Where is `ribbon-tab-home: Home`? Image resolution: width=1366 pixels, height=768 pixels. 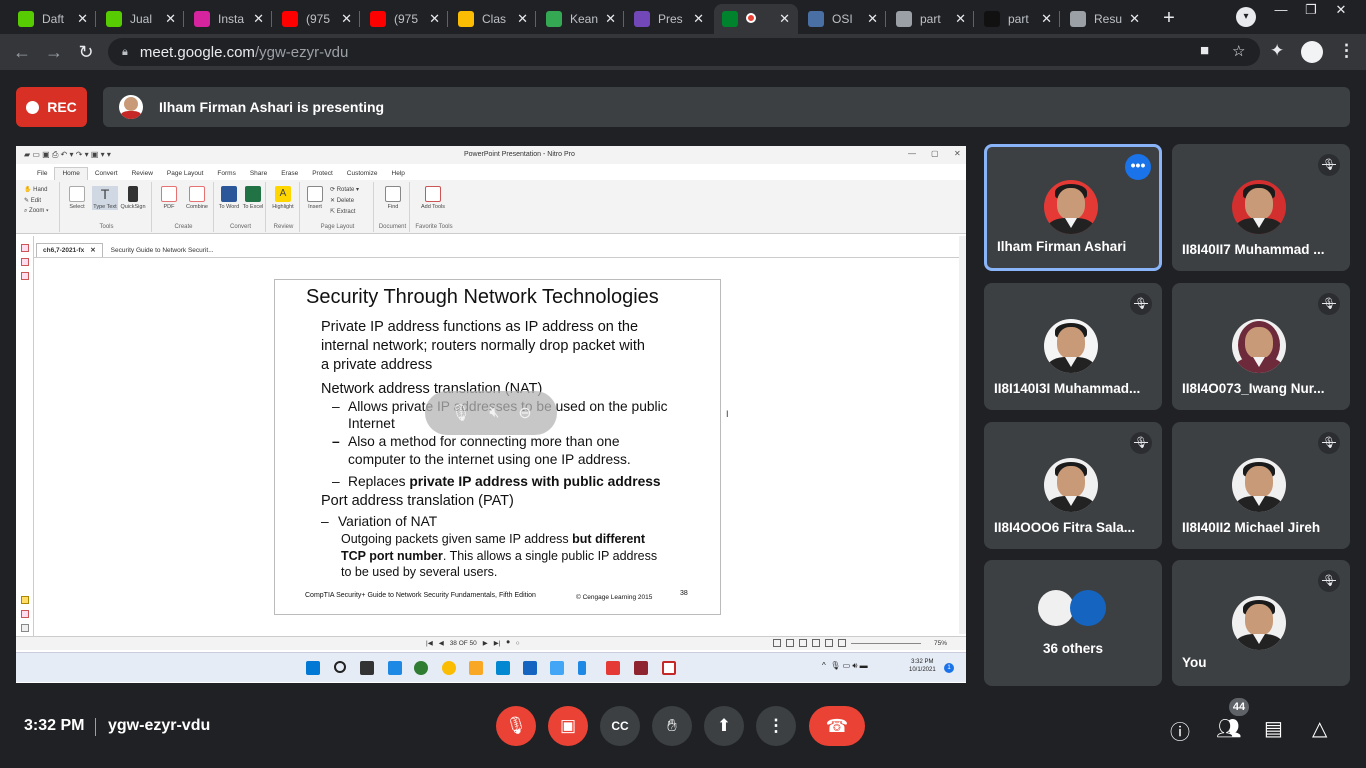
ribbon-tab-home: Home is located at coordinates (71, 173).